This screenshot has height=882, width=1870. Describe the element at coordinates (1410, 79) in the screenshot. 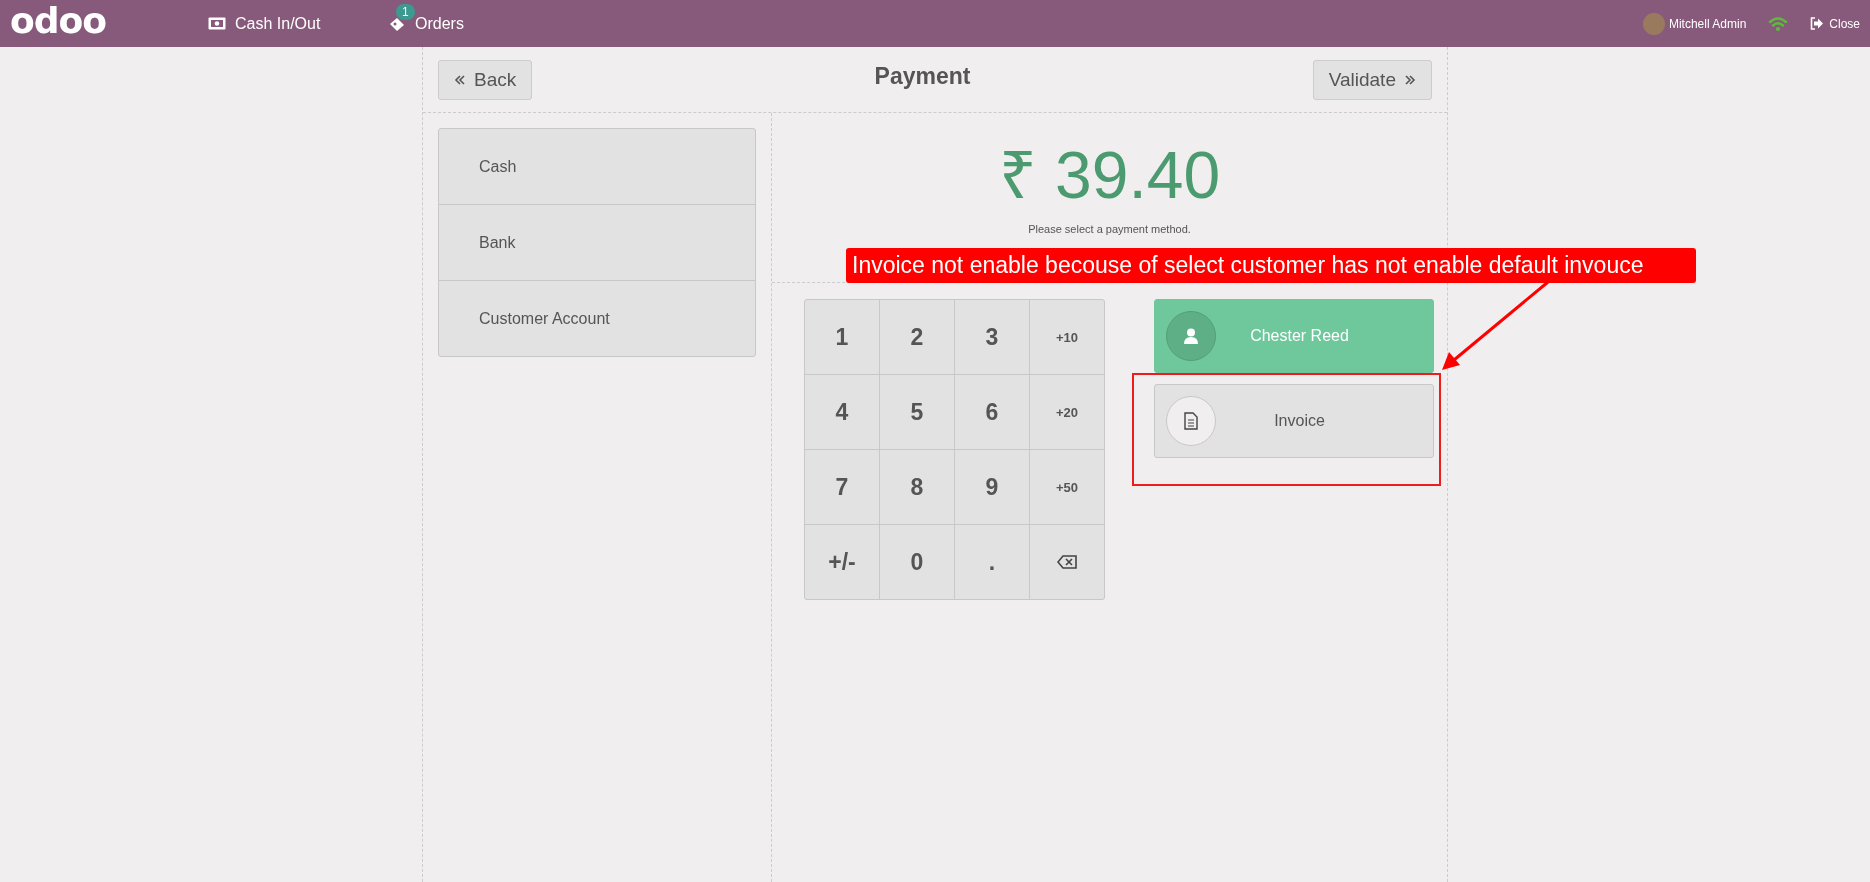

I see `double-chevron-right-icon` at that location.